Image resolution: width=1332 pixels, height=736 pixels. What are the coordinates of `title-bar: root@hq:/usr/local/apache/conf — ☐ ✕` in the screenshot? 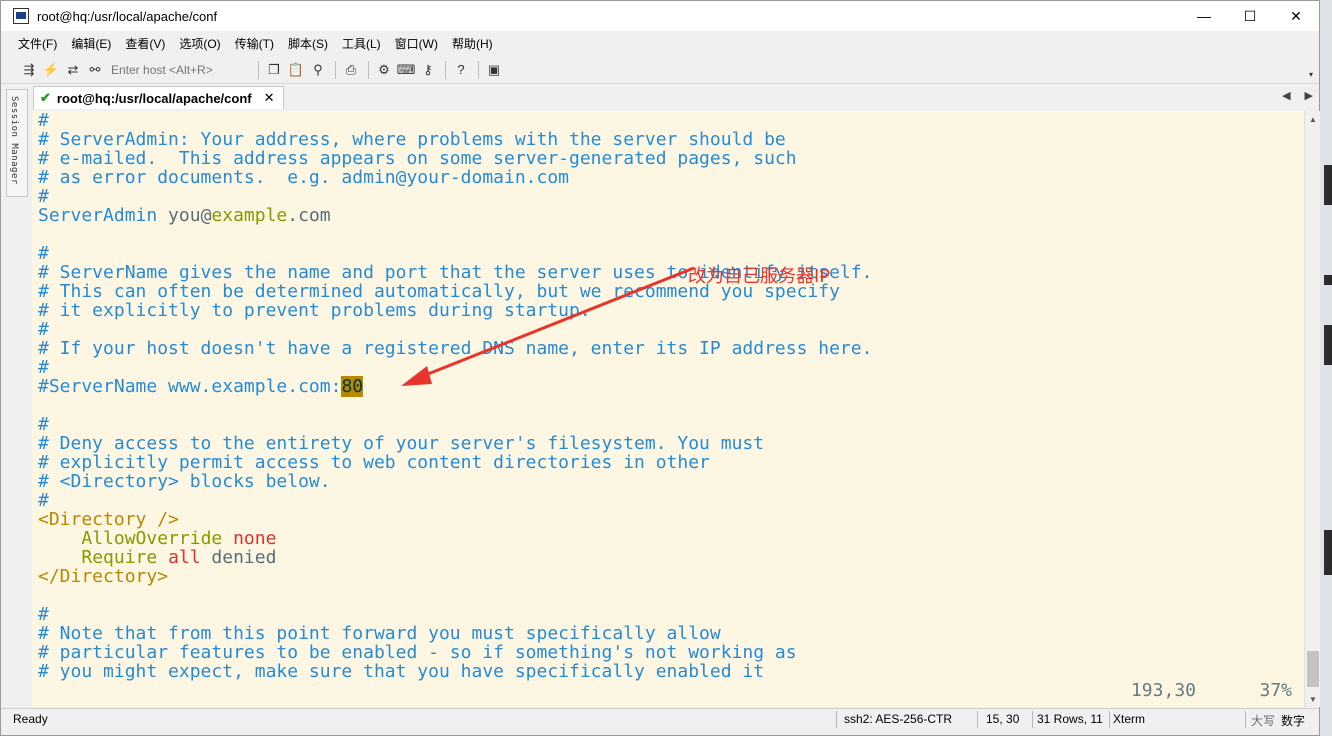 It's located at (660, 16).